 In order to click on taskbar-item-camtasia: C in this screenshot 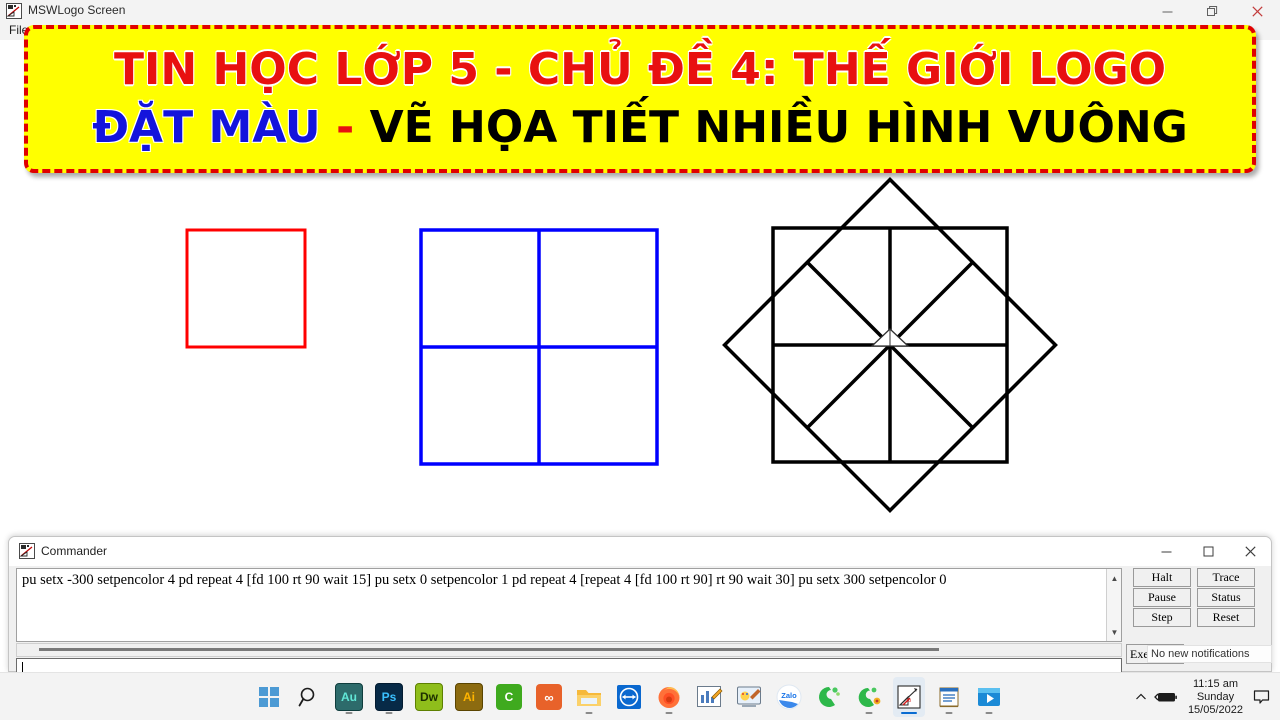, I will do `click(509, 697)`.